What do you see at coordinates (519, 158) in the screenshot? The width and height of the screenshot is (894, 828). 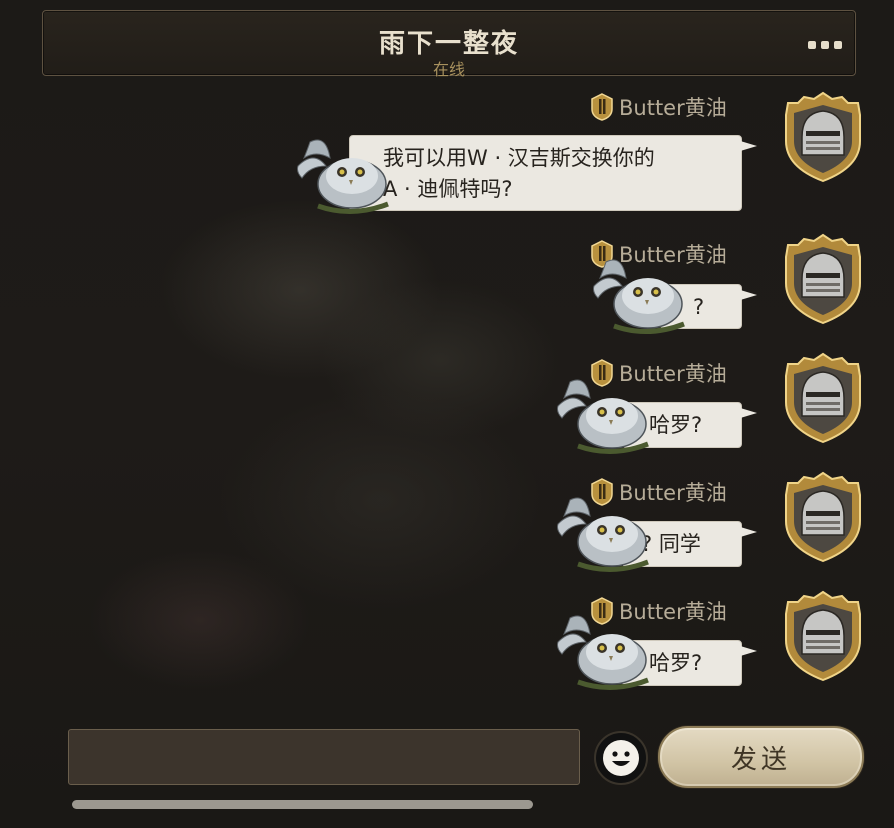 I see `message-text-line: 我可以用W · 汉吉斯交换你的` at bounding box center [519, 158].